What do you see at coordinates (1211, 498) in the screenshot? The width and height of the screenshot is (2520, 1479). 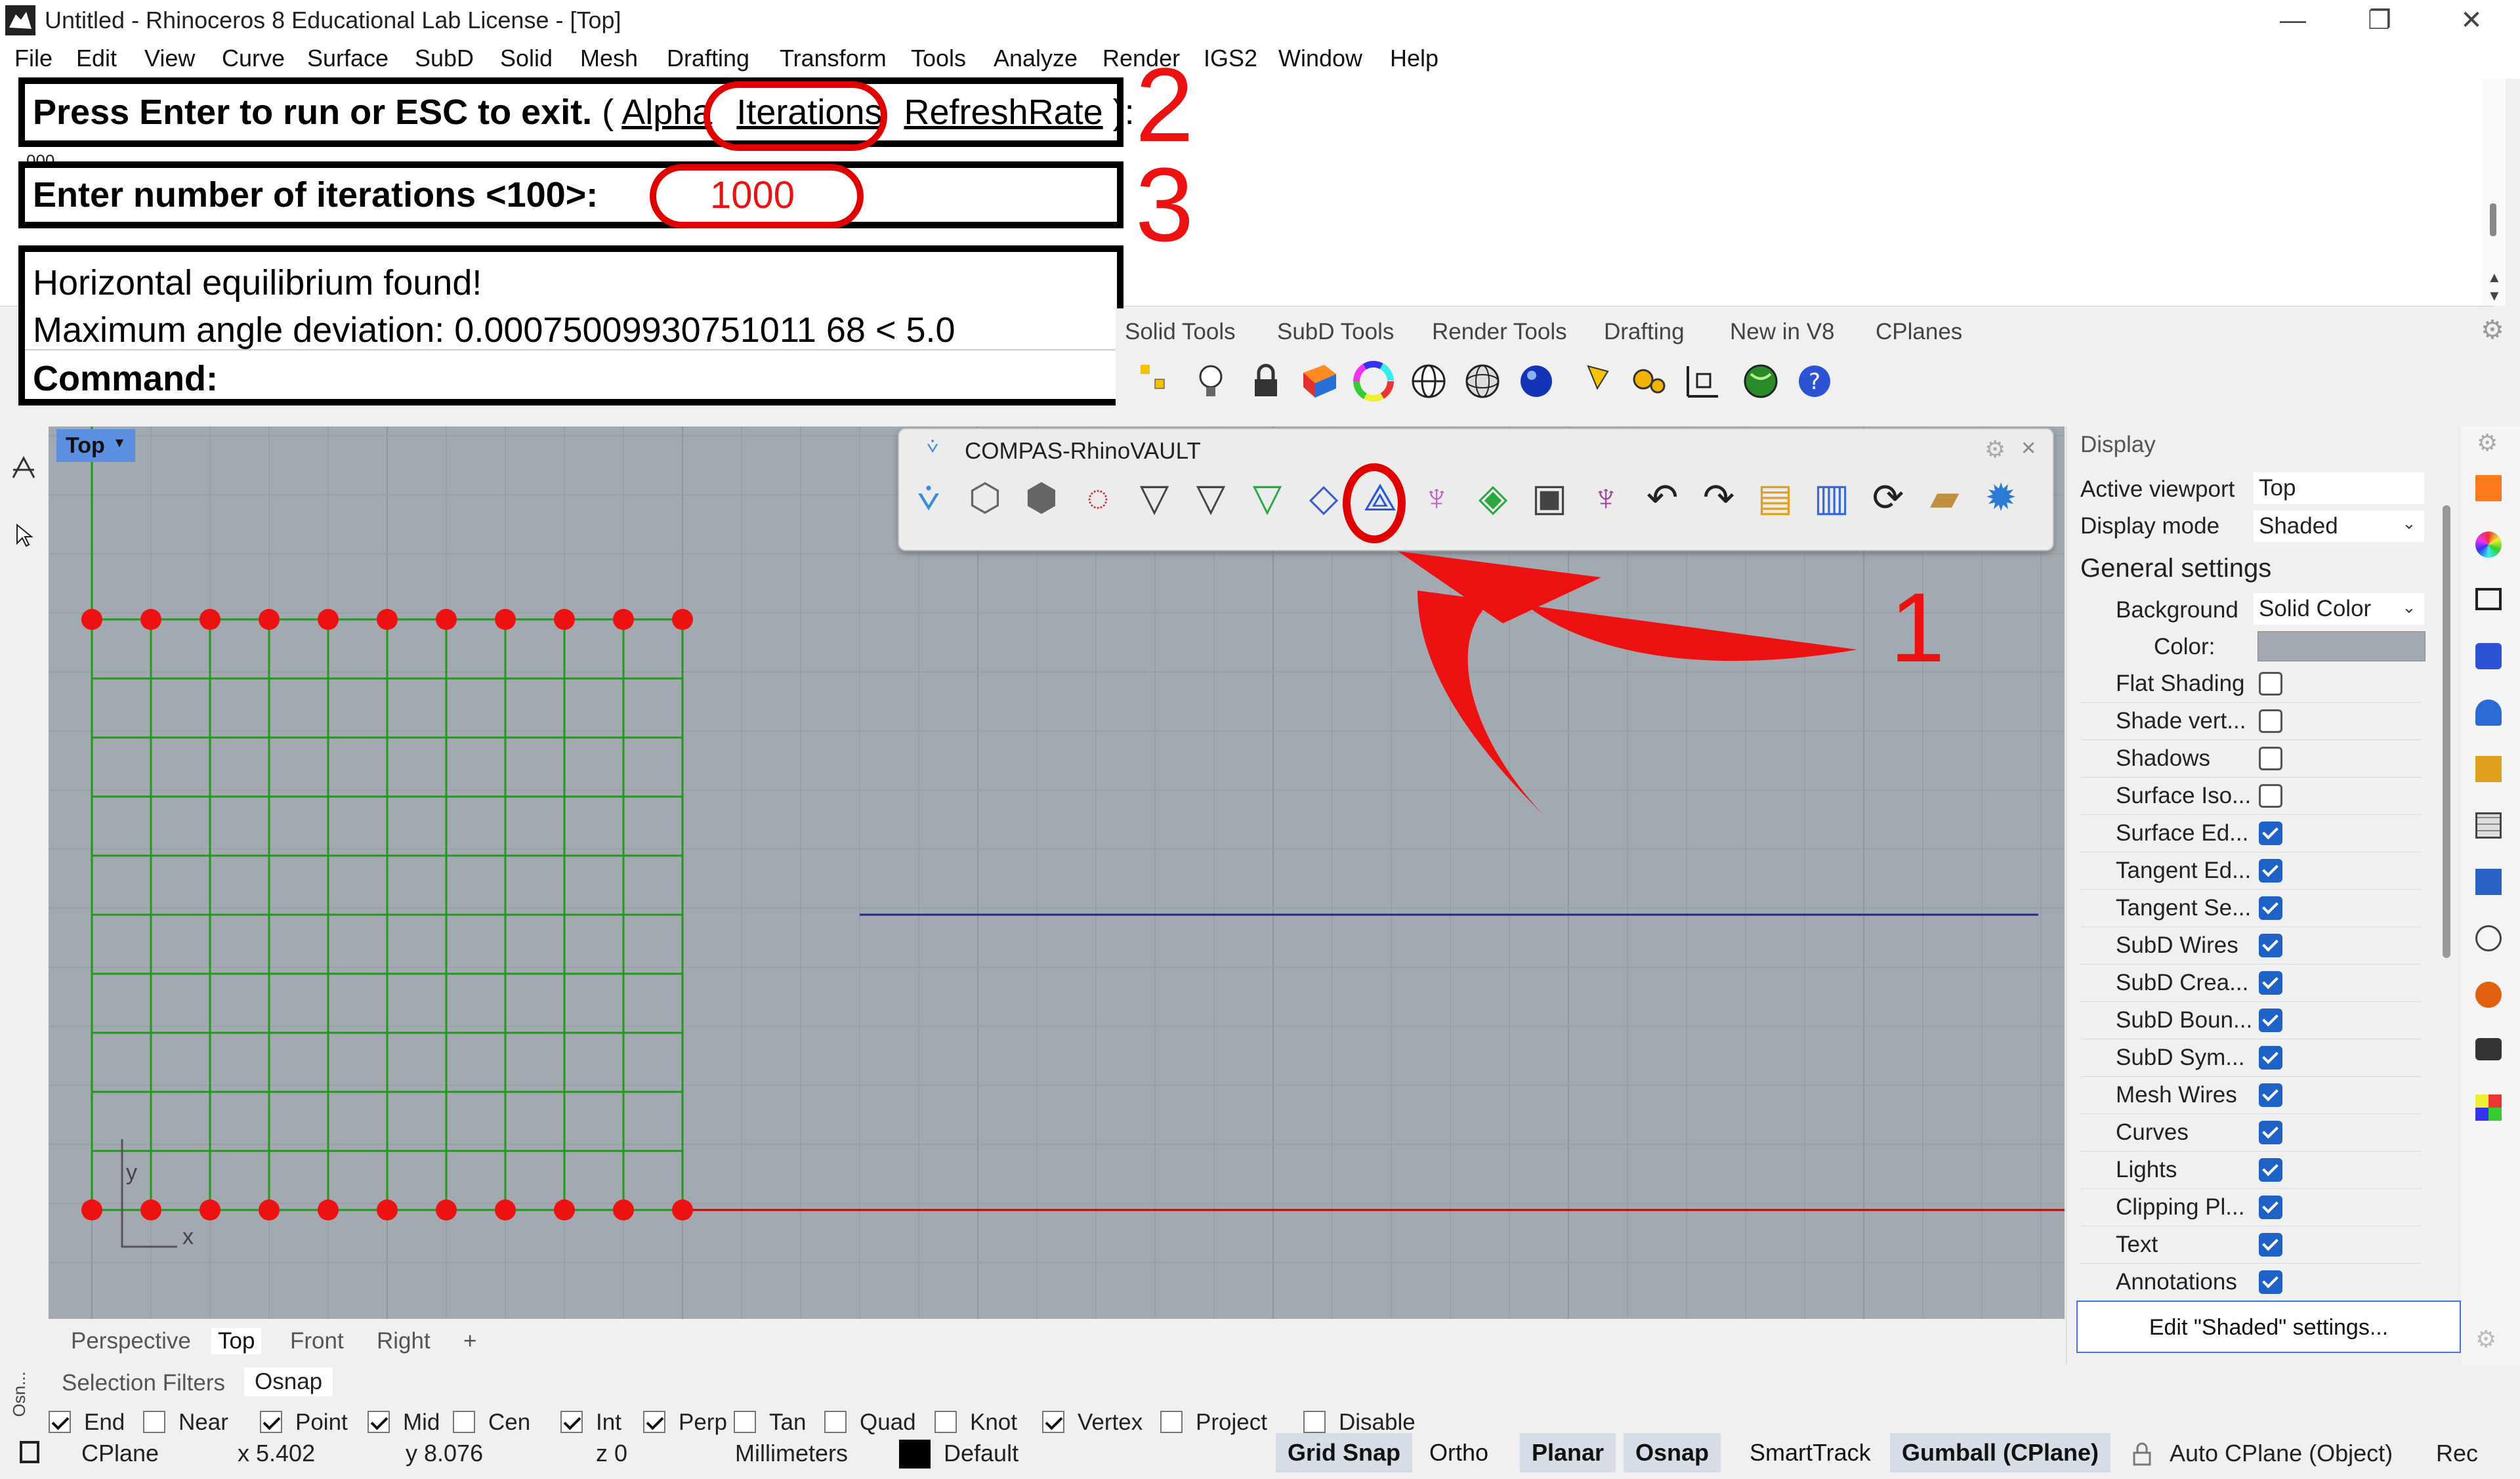 I see `rv-form2-icon: ▽` at bounding box center [1211, 498].